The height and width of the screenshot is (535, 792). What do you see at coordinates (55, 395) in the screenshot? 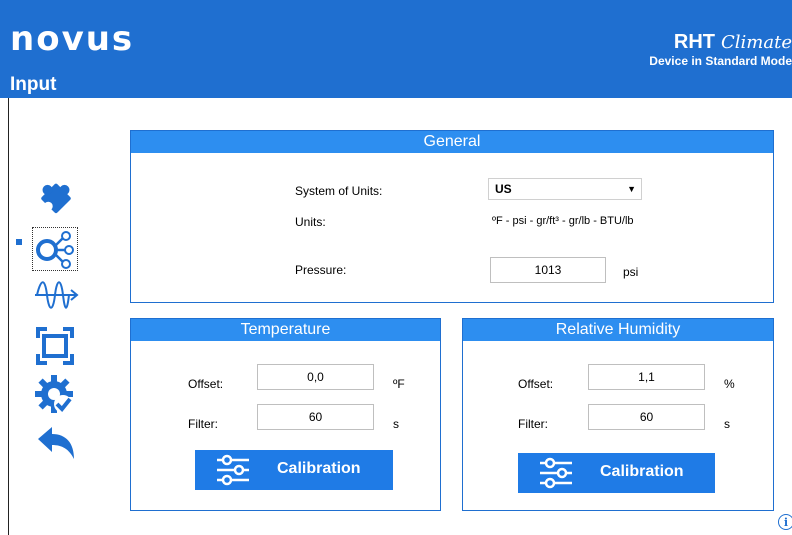
I see `gear-check-icon` at bounding box center [55, 395].